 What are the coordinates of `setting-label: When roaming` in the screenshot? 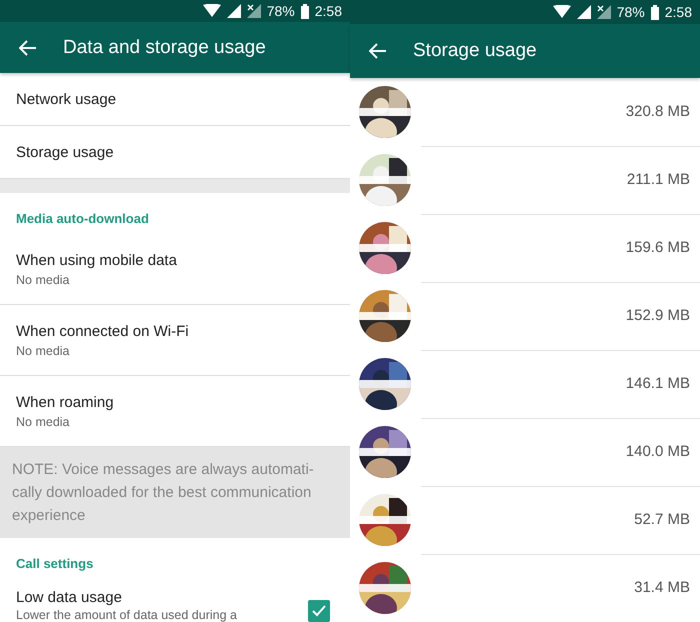 It's located at (65, 402).